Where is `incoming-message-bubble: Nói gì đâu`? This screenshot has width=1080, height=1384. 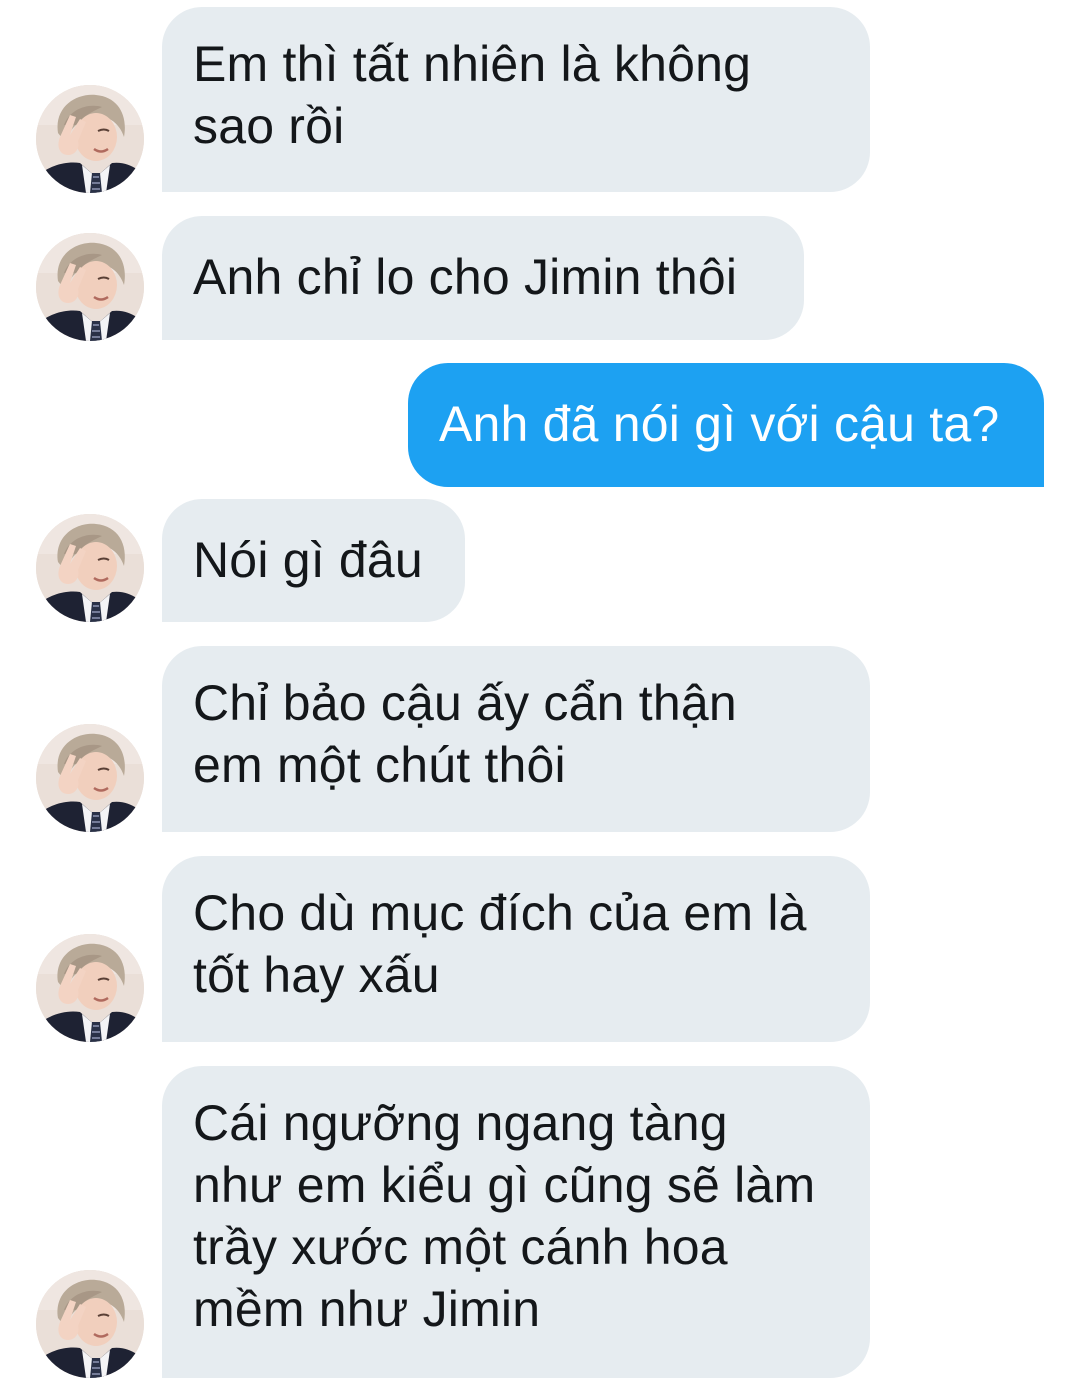
incoming-message-bubble: Nói gì đâu is located at coordinates (313, 560).